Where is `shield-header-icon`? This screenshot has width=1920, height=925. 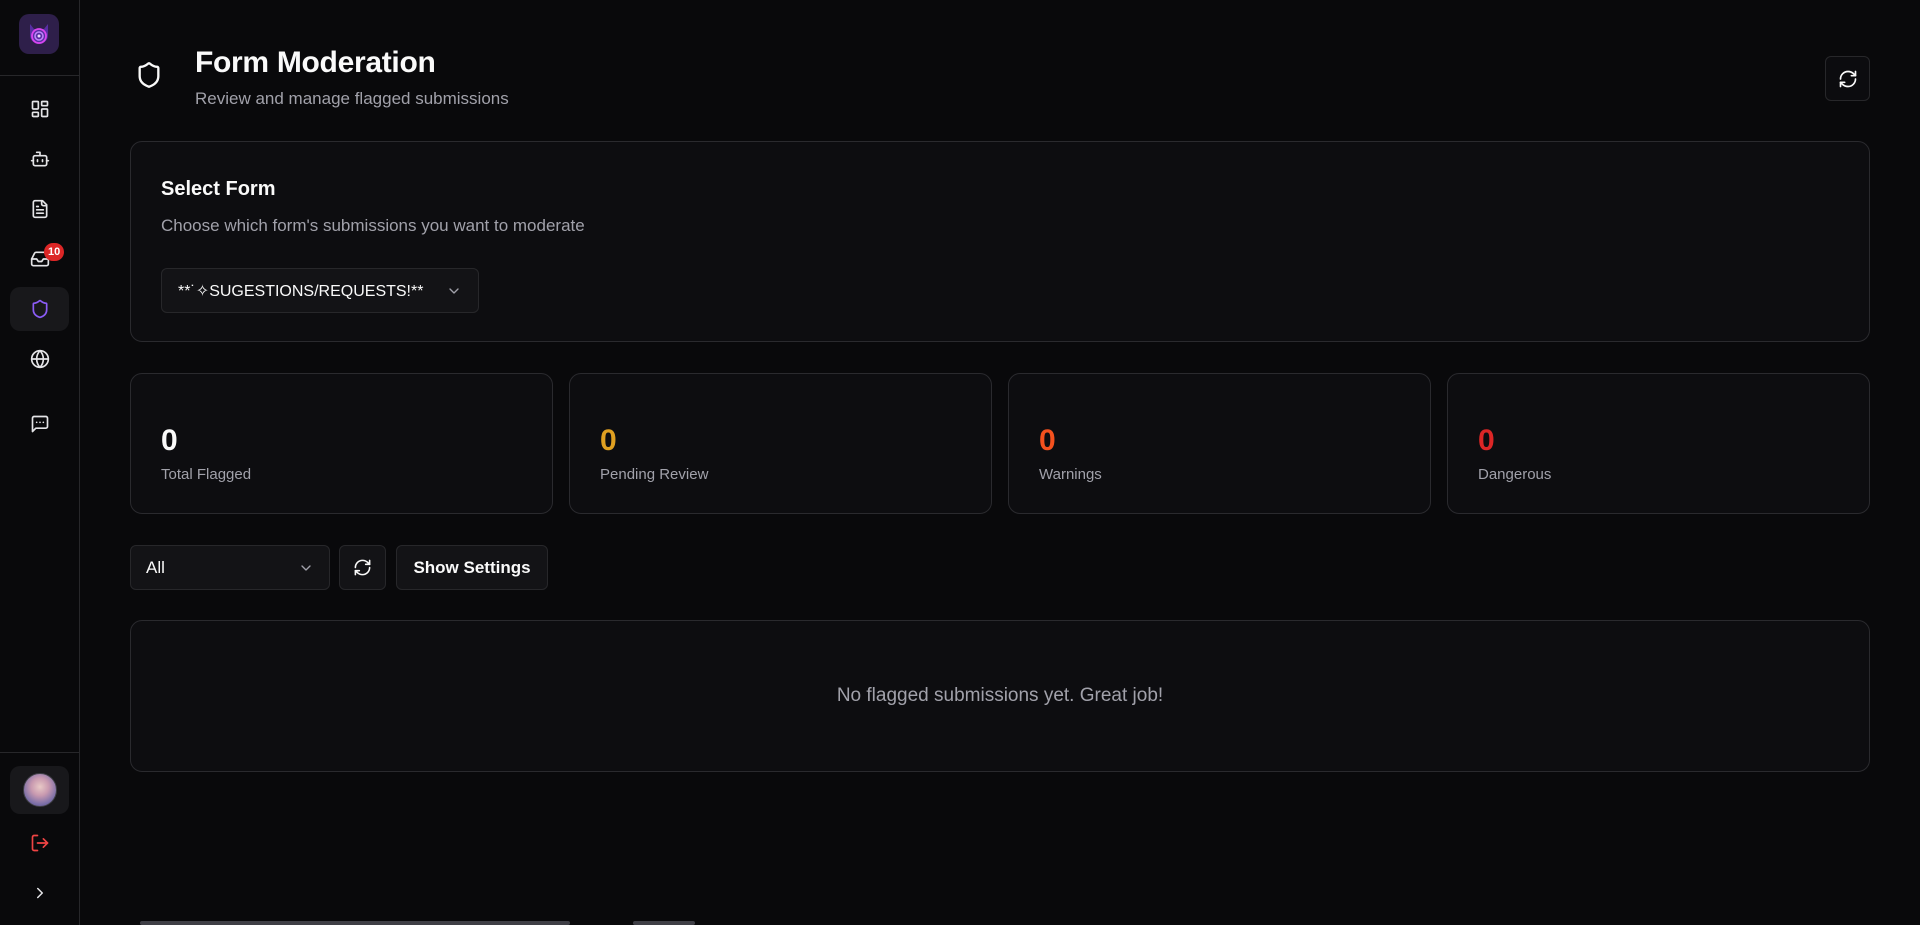 shield-header-icon is located at coordinates (149, 75).